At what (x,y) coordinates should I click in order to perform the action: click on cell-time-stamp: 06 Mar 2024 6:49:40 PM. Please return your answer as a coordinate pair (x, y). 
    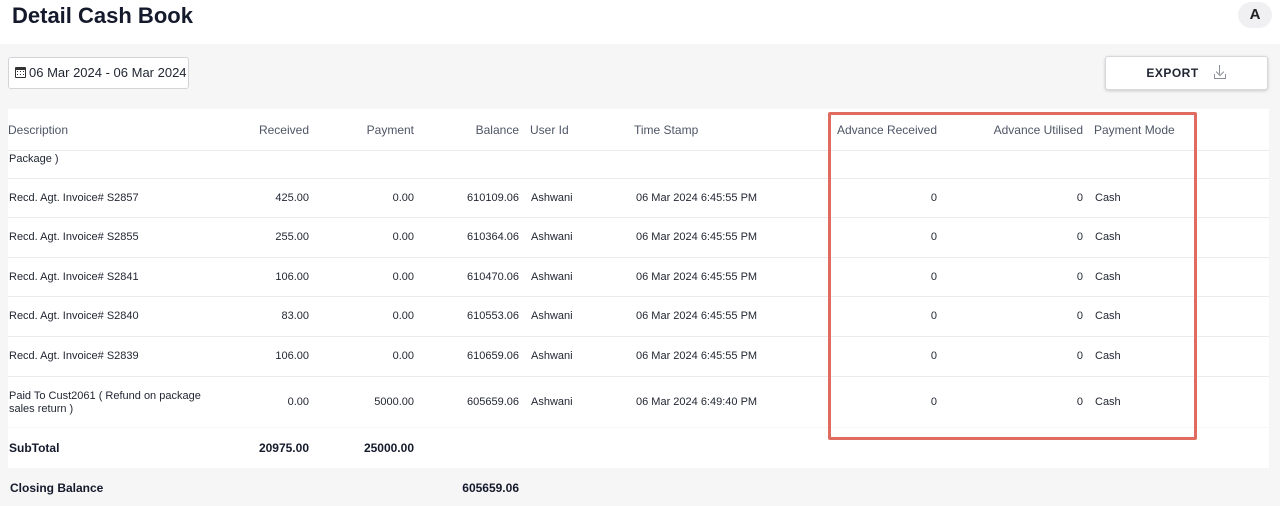
    Looking at the image, I should click on (697, 402).